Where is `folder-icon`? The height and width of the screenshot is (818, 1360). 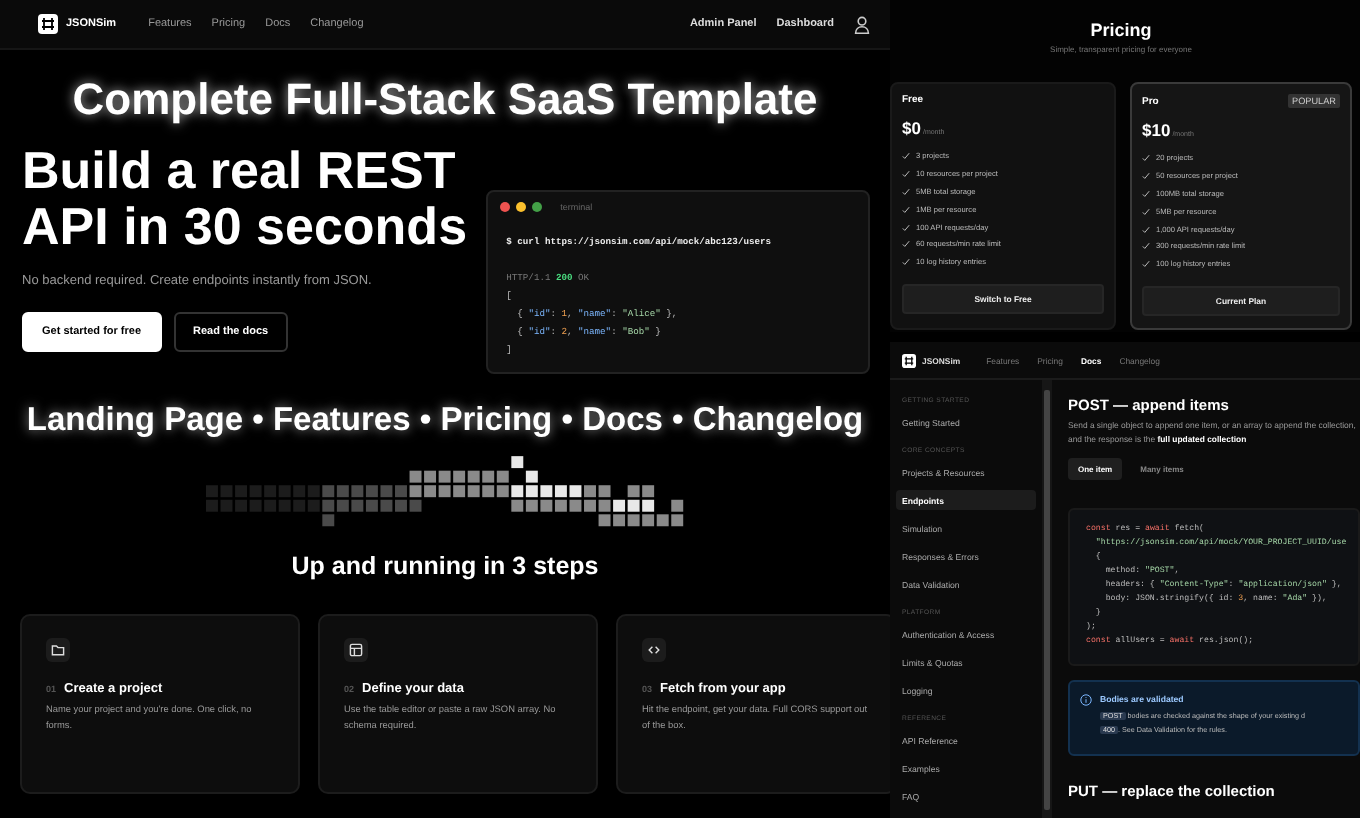
folder-icon is located at coordinates (58, 650).